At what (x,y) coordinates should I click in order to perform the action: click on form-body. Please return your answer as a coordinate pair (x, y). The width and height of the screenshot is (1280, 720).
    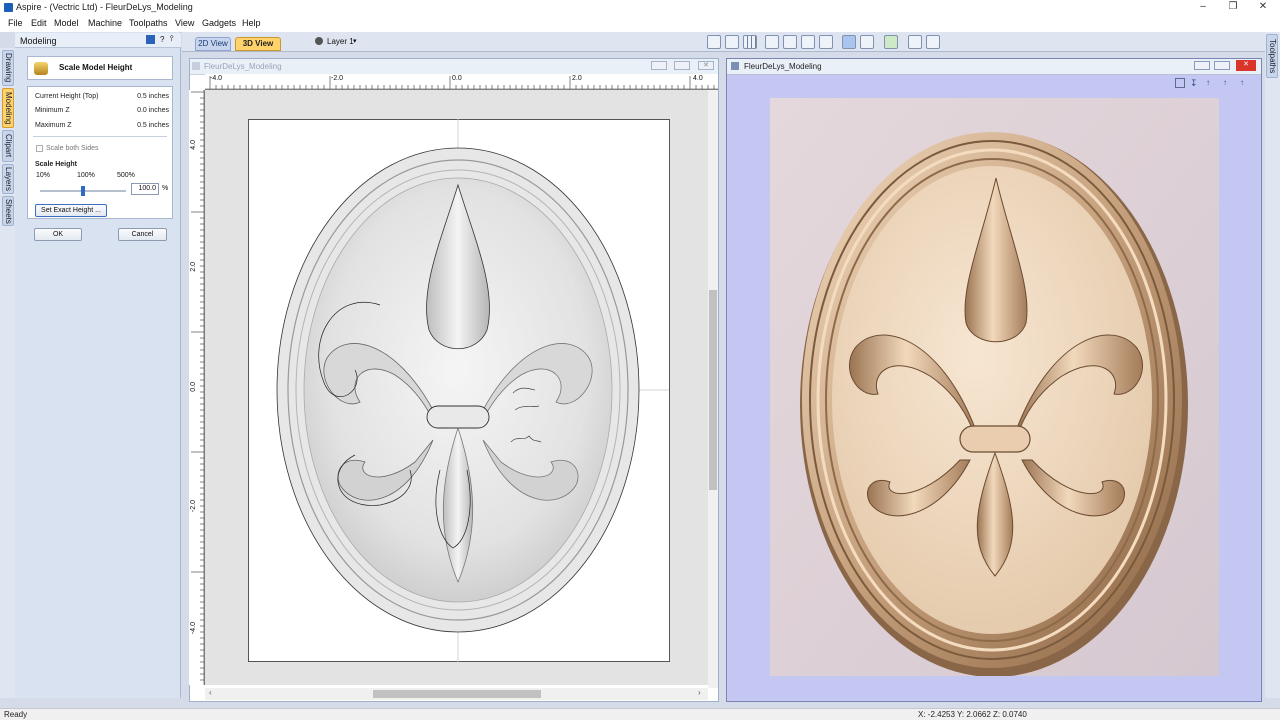
    Looking at the image, I should click on (100, 152).